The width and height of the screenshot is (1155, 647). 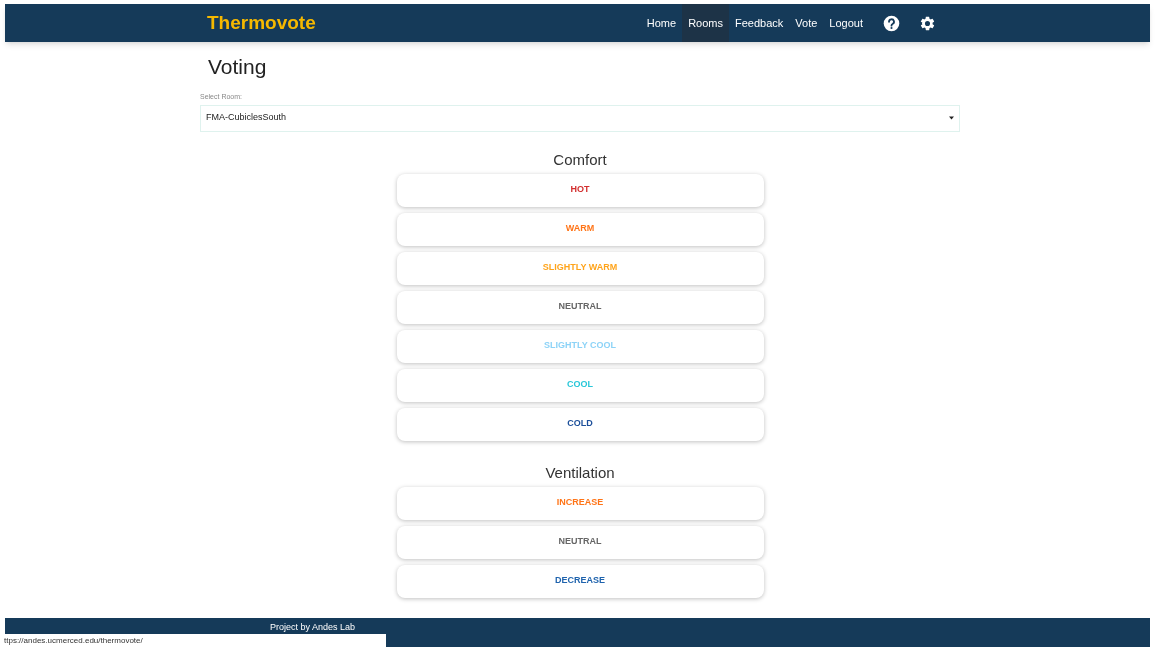 I want to click on vote-option-button: DECREASE, so click(x=580, y=581).